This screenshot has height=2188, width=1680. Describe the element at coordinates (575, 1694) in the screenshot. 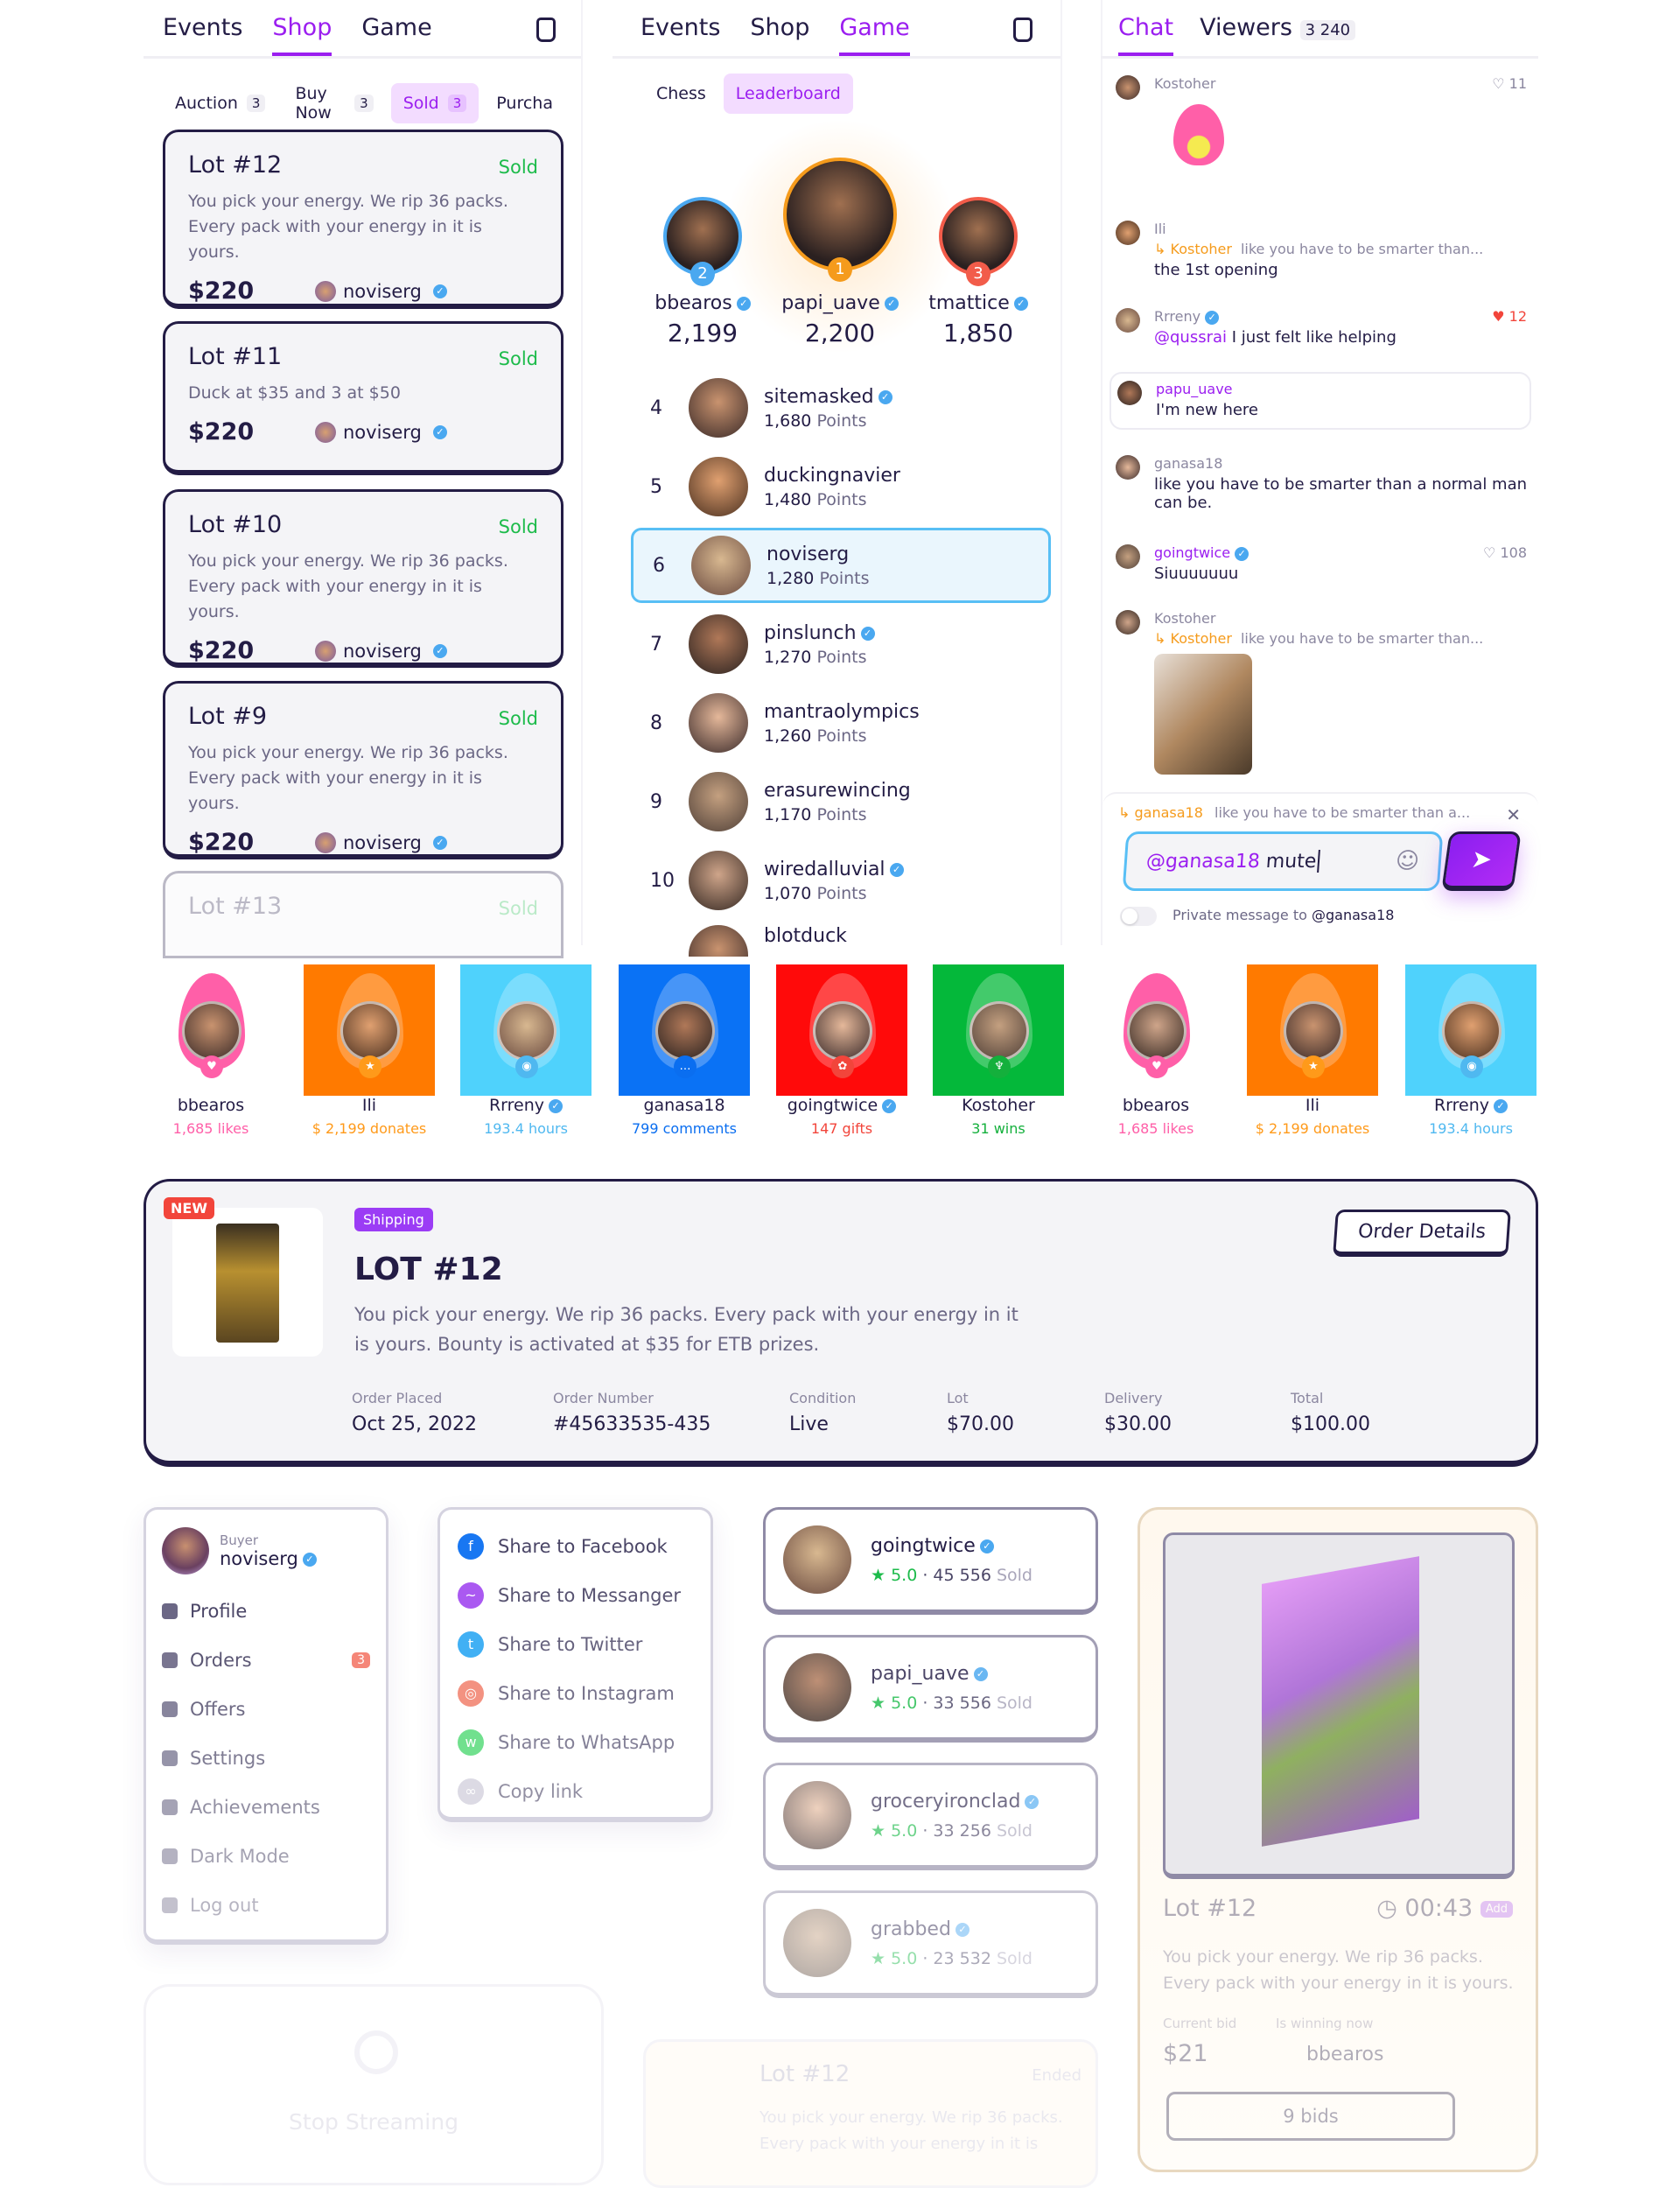

I see `share-item: ◎ Share to Instagram` at that location.